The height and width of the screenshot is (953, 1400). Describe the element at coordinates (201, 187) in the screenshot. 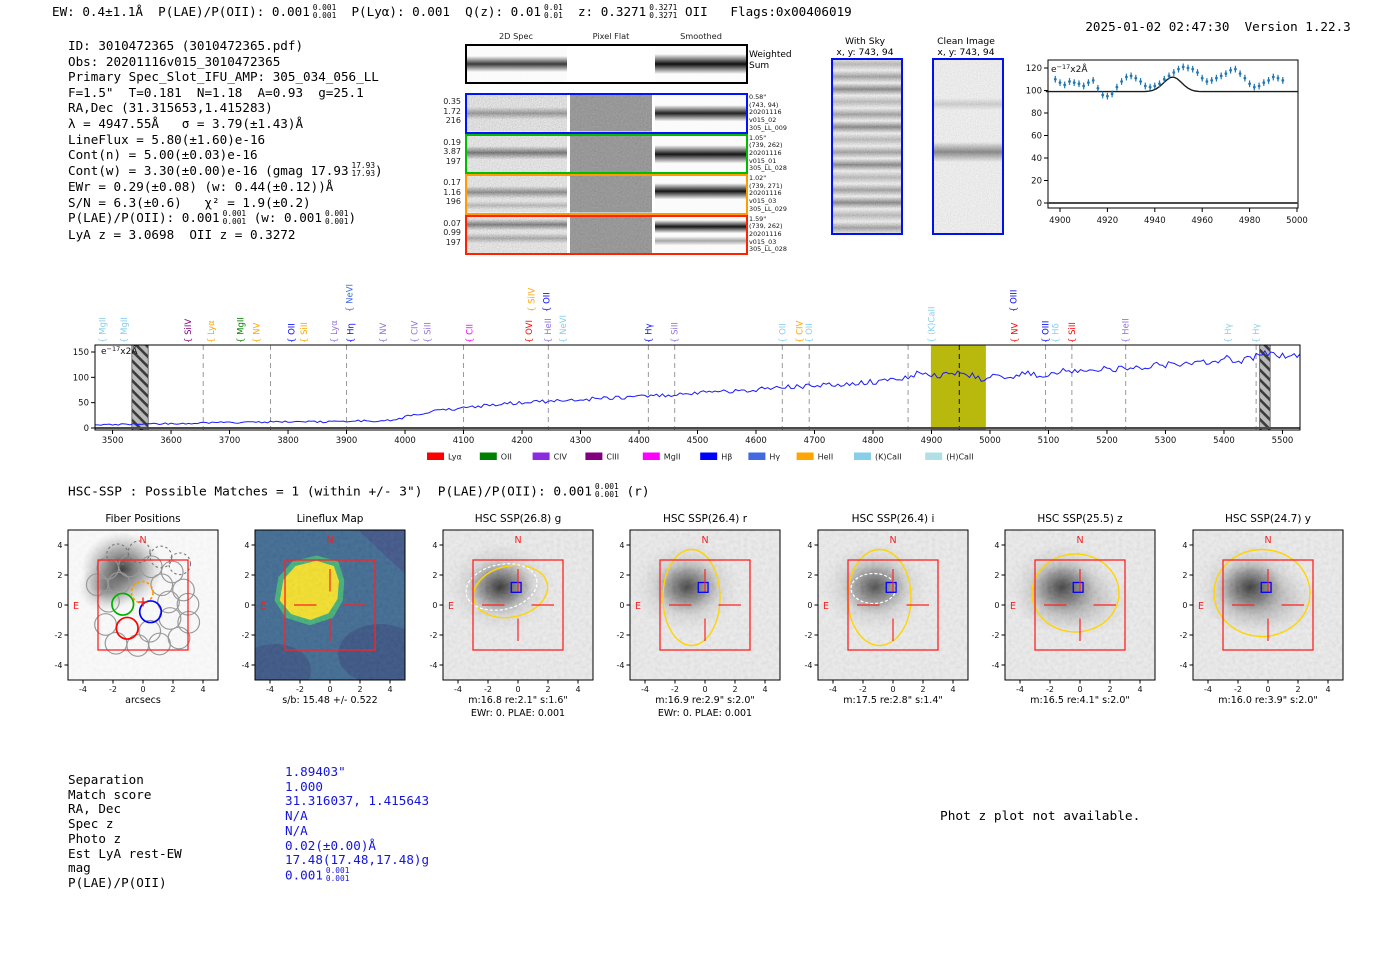

I see `info-line: EWr = 0.29(±0.08) (w: 0.44(±0.12))Å` at that location.